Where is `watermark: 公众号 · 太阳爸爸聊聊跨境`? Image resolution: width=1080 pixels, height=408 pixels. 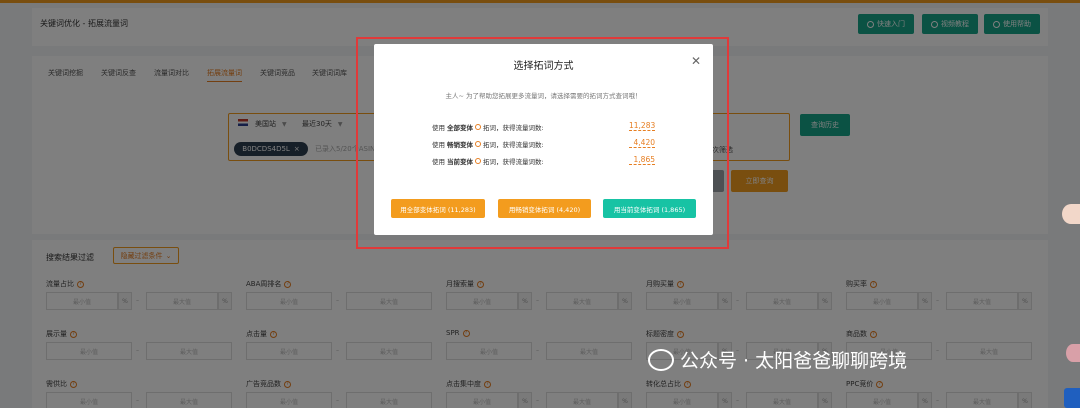
watermark: 公众号 · 太阳爸爸聊聊跨境 is located at coordinates (777, 359).